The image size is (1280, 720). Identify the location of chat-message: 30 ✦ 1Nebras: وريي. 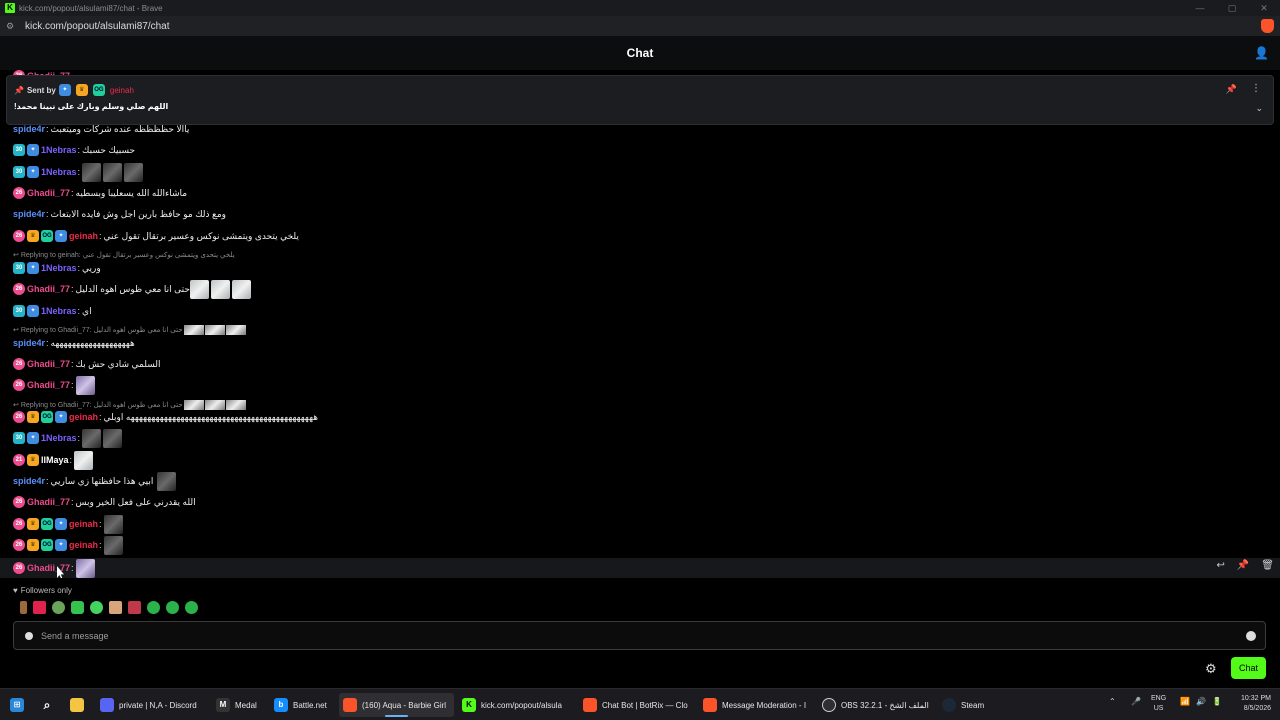
(57, 268).